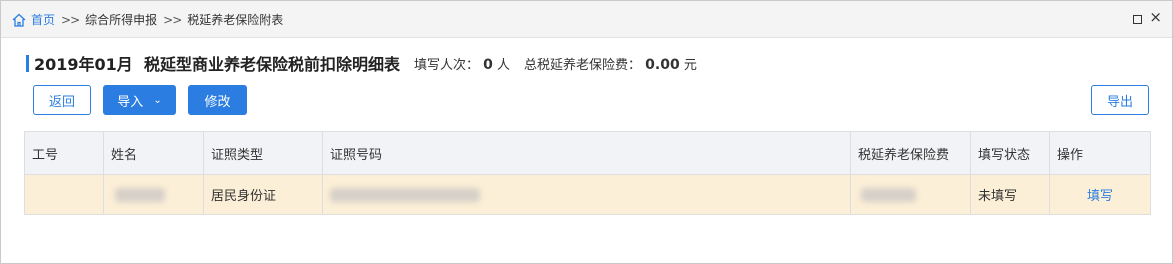  Describe the element at coordinates (153, 153) in the screenshot. I see `column-header-name: 姓名` at that location.